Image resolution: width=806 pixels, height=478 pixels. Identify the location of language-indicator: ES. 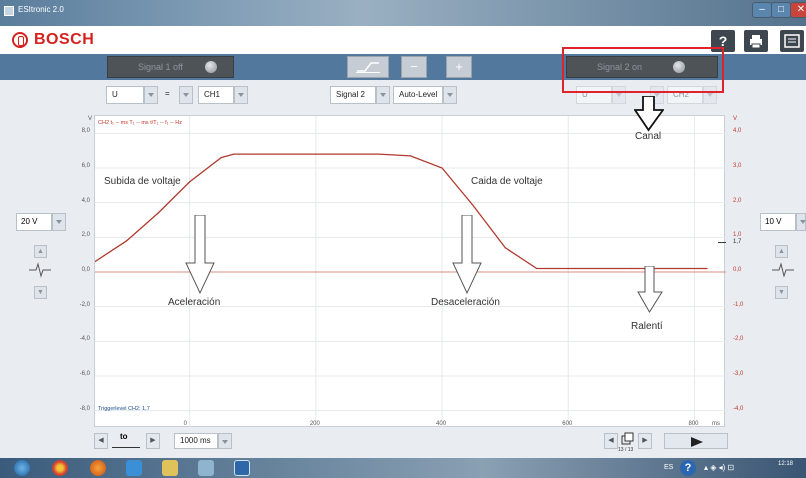
(668, 467).